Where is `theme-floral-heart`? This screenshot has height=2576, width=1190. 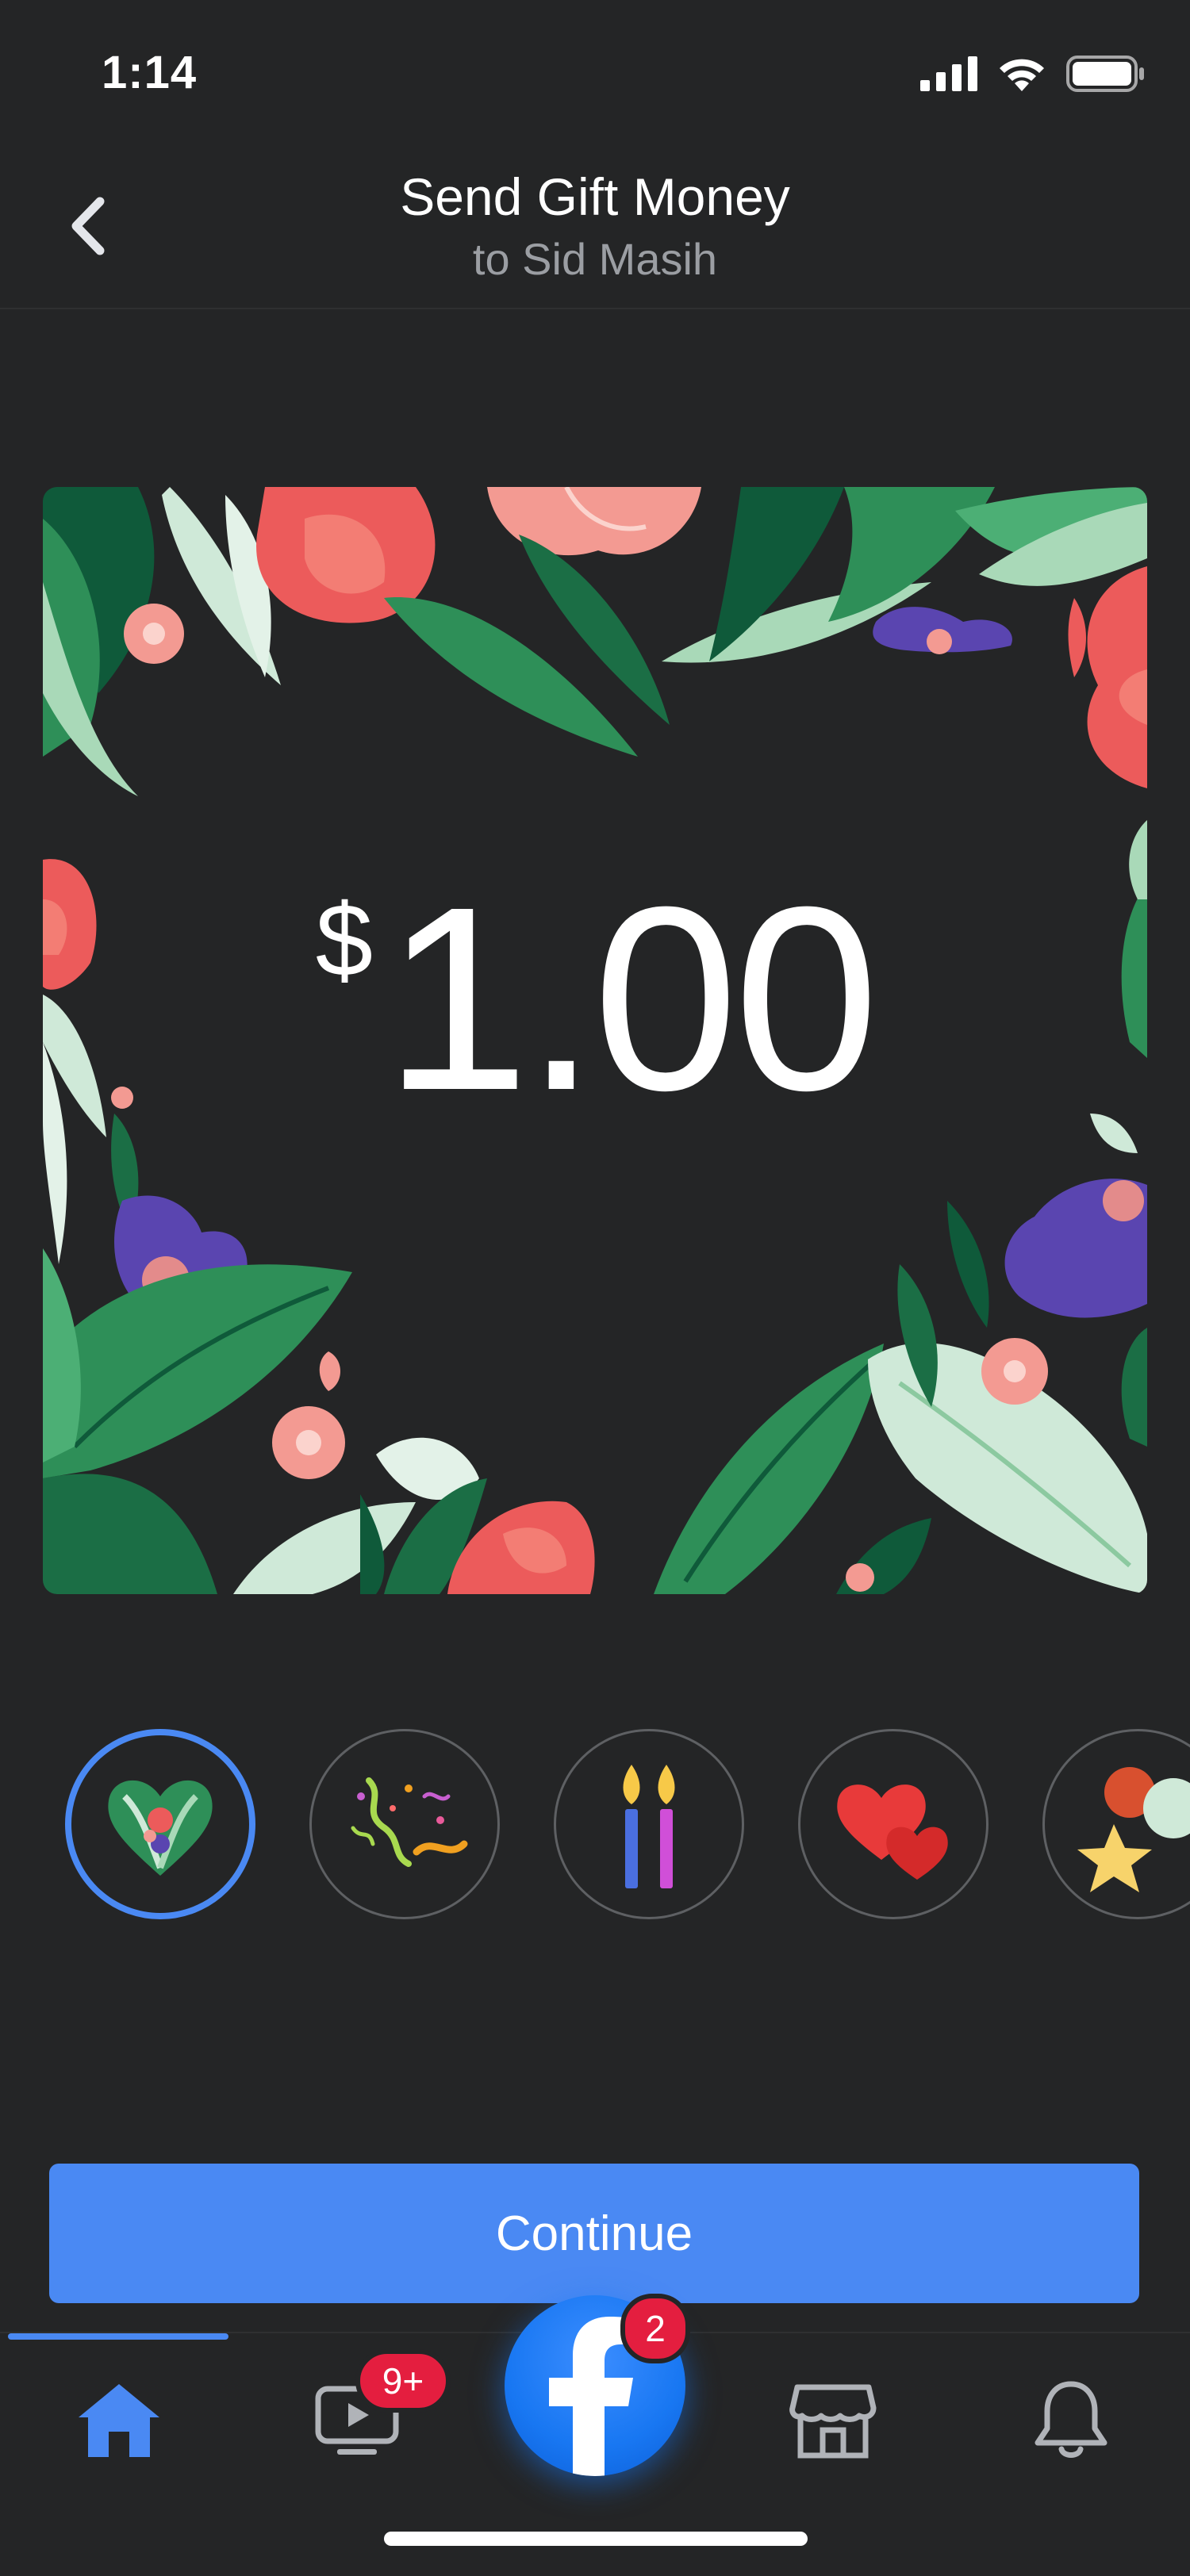
theme-floral-heart is located at coordinates (160, 1824).